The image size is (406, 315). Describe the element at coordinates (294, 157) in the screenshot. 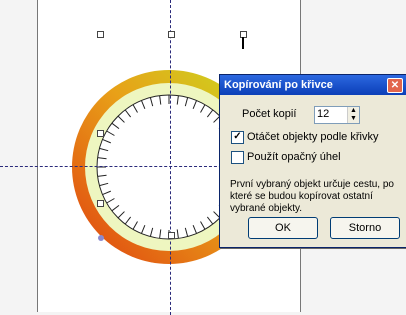

I see `reverse-angle-label: Použít opačný úhel` at that location.